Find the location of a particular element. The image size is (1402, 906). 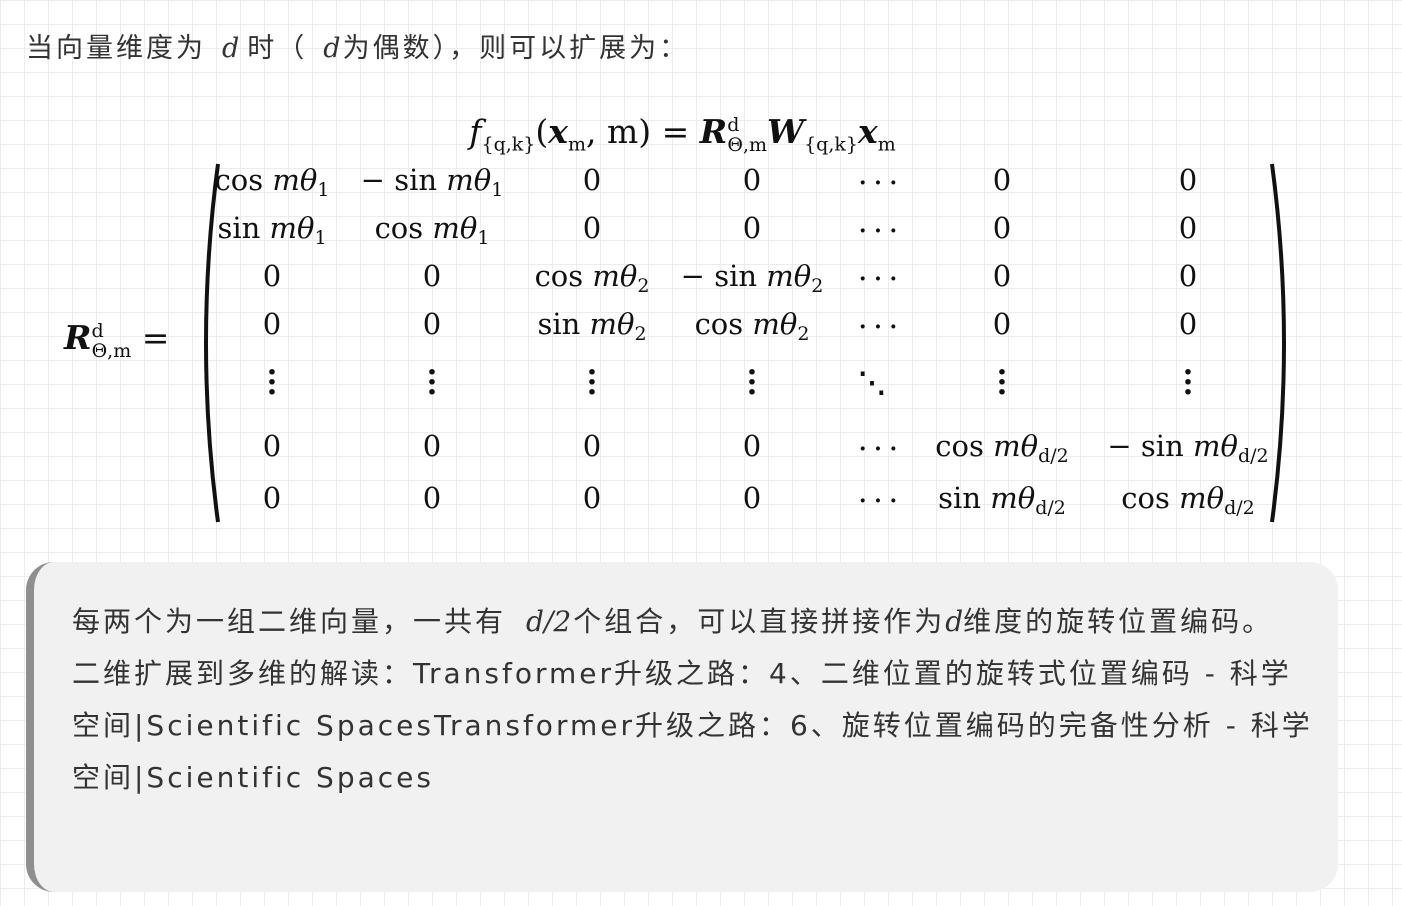

matrix-cell-r7-c1: 0 is located at coordinates (272, 498).